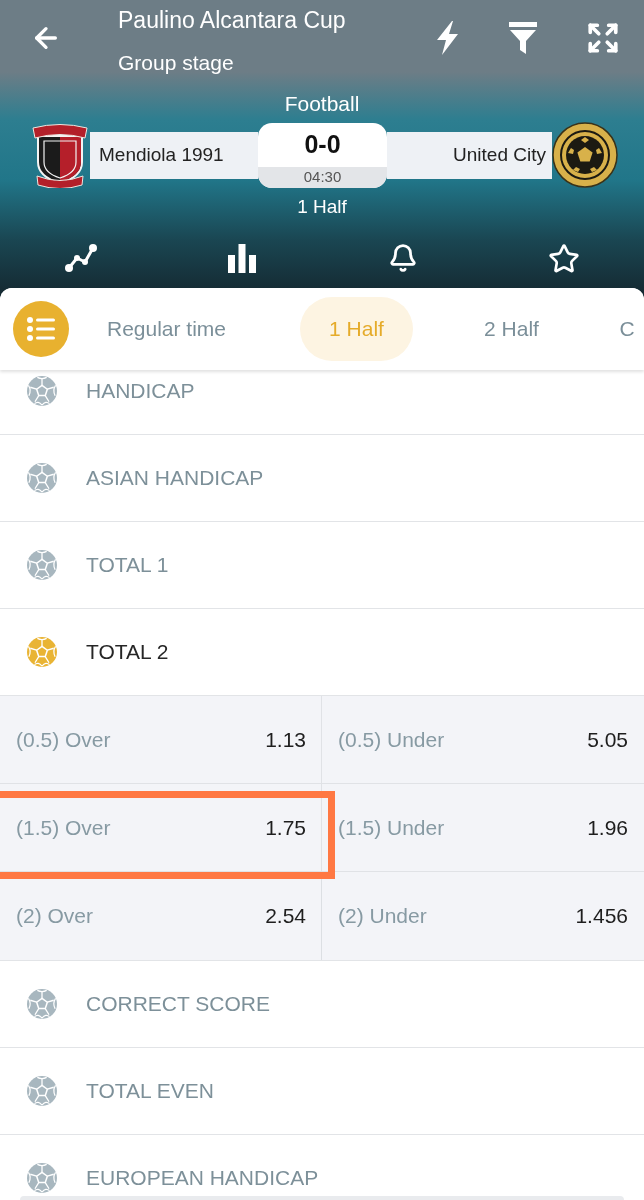 This screenshot has height=1200, width=644. What do you see at coordinates (607, 739) in the screenshot?
I see `odds-value: 5.05` at bounding box center [607, 739].